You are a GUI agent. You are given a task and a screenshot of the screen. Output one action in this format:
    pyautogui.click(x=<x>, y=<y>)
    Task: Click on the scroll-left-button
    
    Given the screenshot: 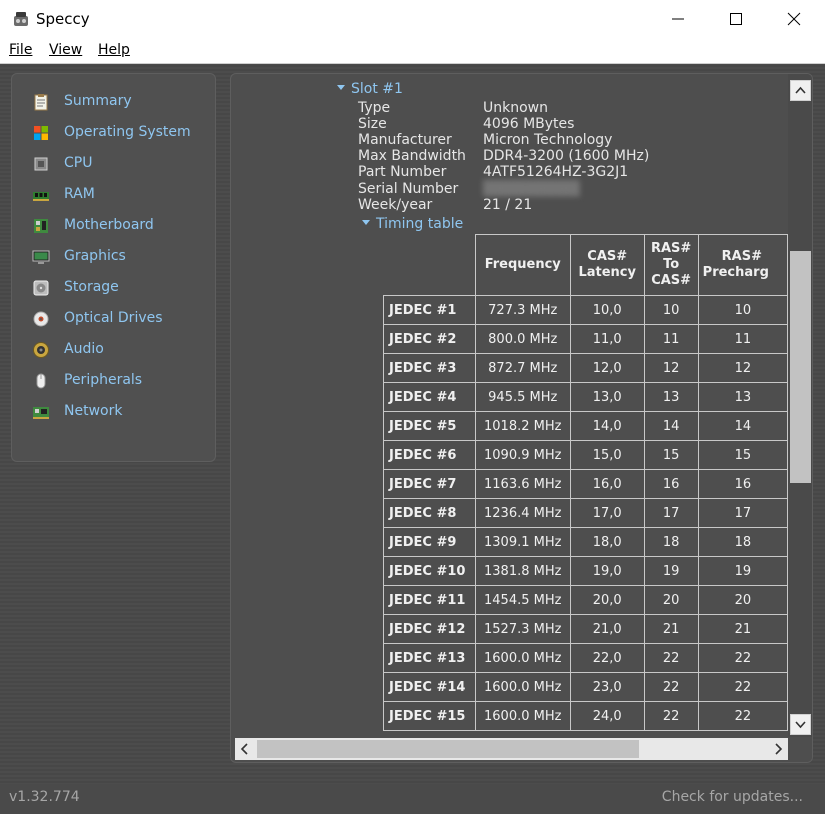 What is the action you would take?
    pyautogui.click(x=245, y=749)
    